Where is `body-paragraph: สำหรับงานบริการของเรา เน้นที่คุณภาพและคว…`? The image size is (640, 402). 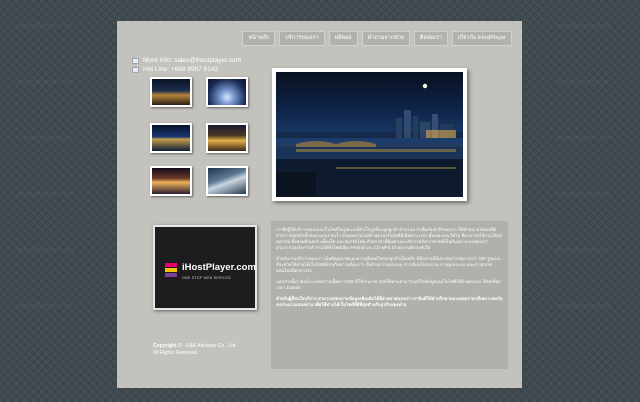
body-paragraph: สำหรับงานบริการของเรา เน้นที่คุณภาพและคว… is located at coordinates (388, 264).